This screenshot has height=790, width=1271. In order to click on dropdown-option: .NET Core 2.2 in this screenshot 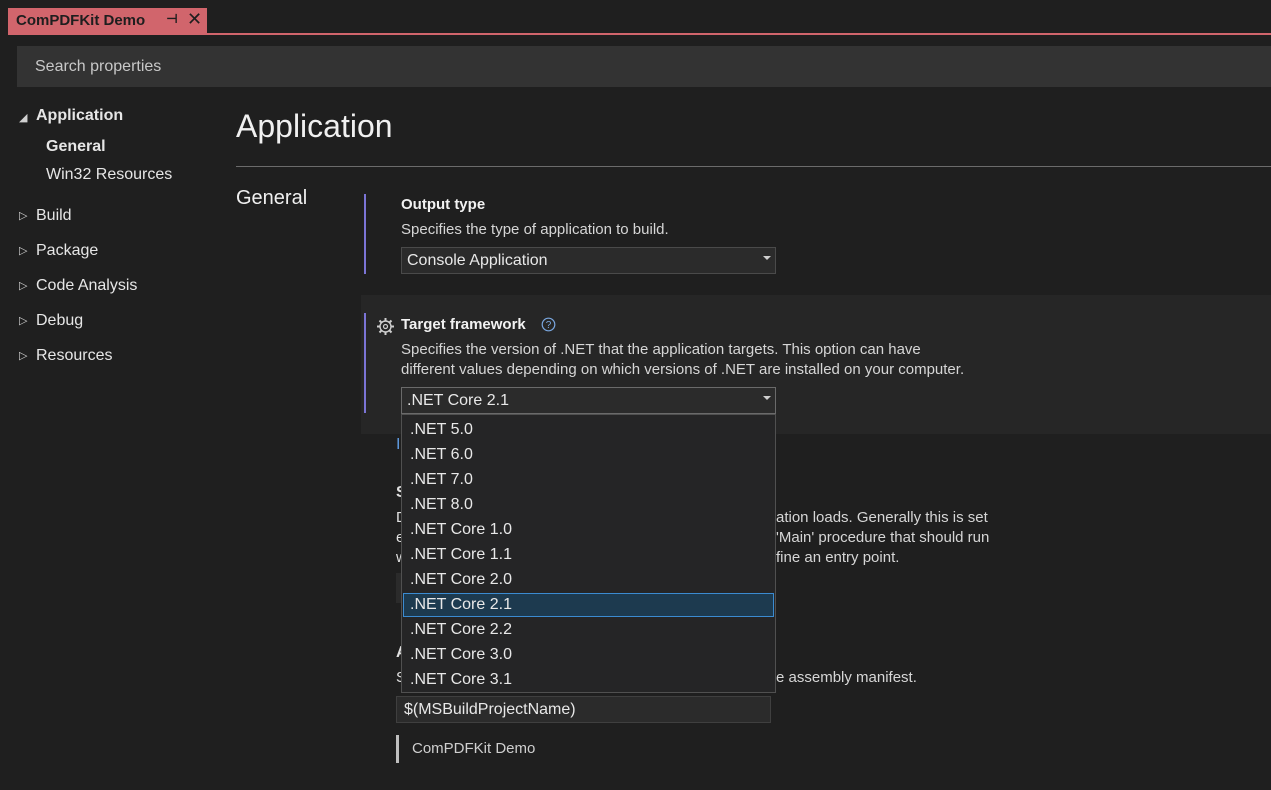, I will do `click(588, 630)`.